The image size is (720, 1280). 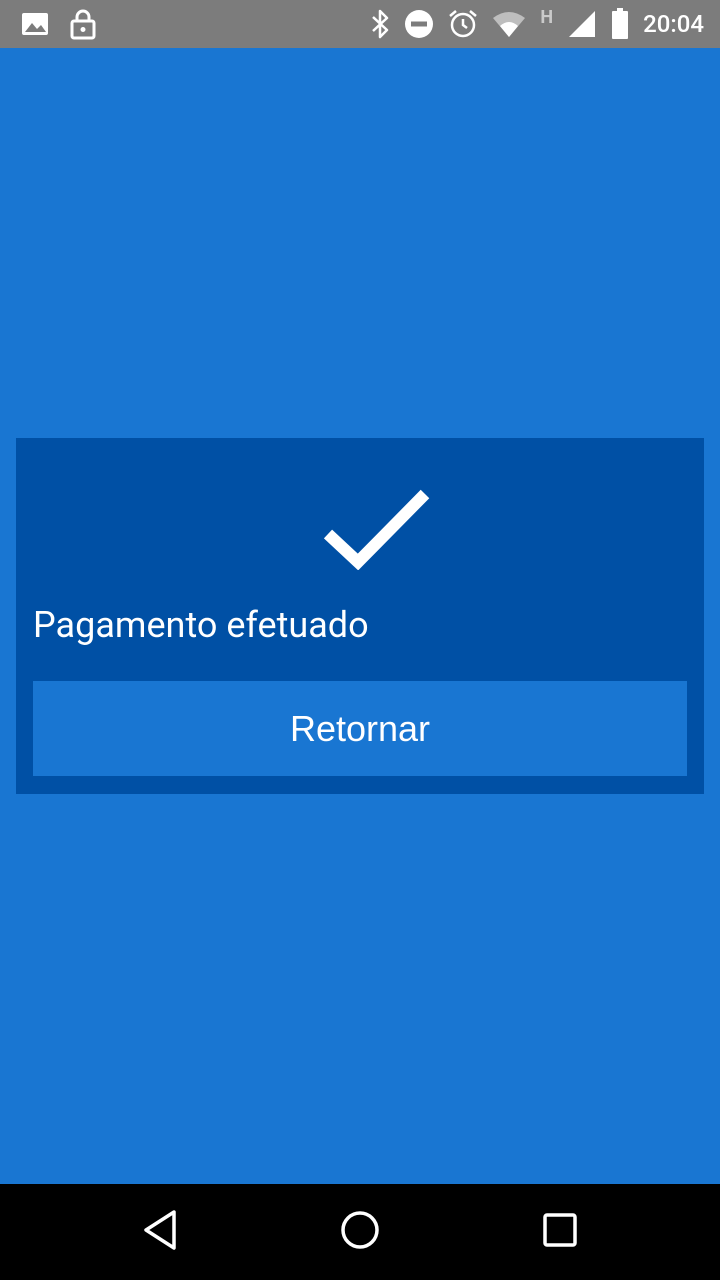 What do you see at coordinates (360, 24) in the screenshot?
I see `status-bar: H 20:04` at bounding box center [360, 24].